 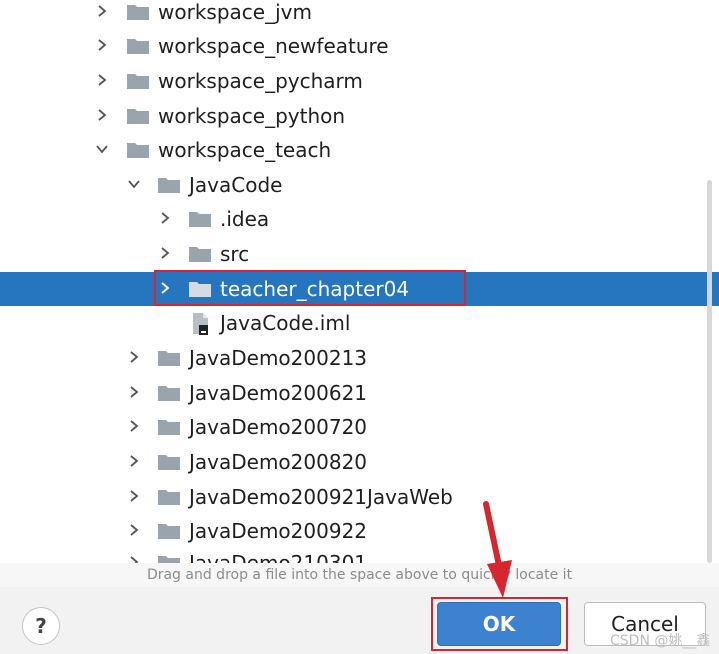 I want to click on tree-item-label: workspace_python, so click(x=252, y=116).